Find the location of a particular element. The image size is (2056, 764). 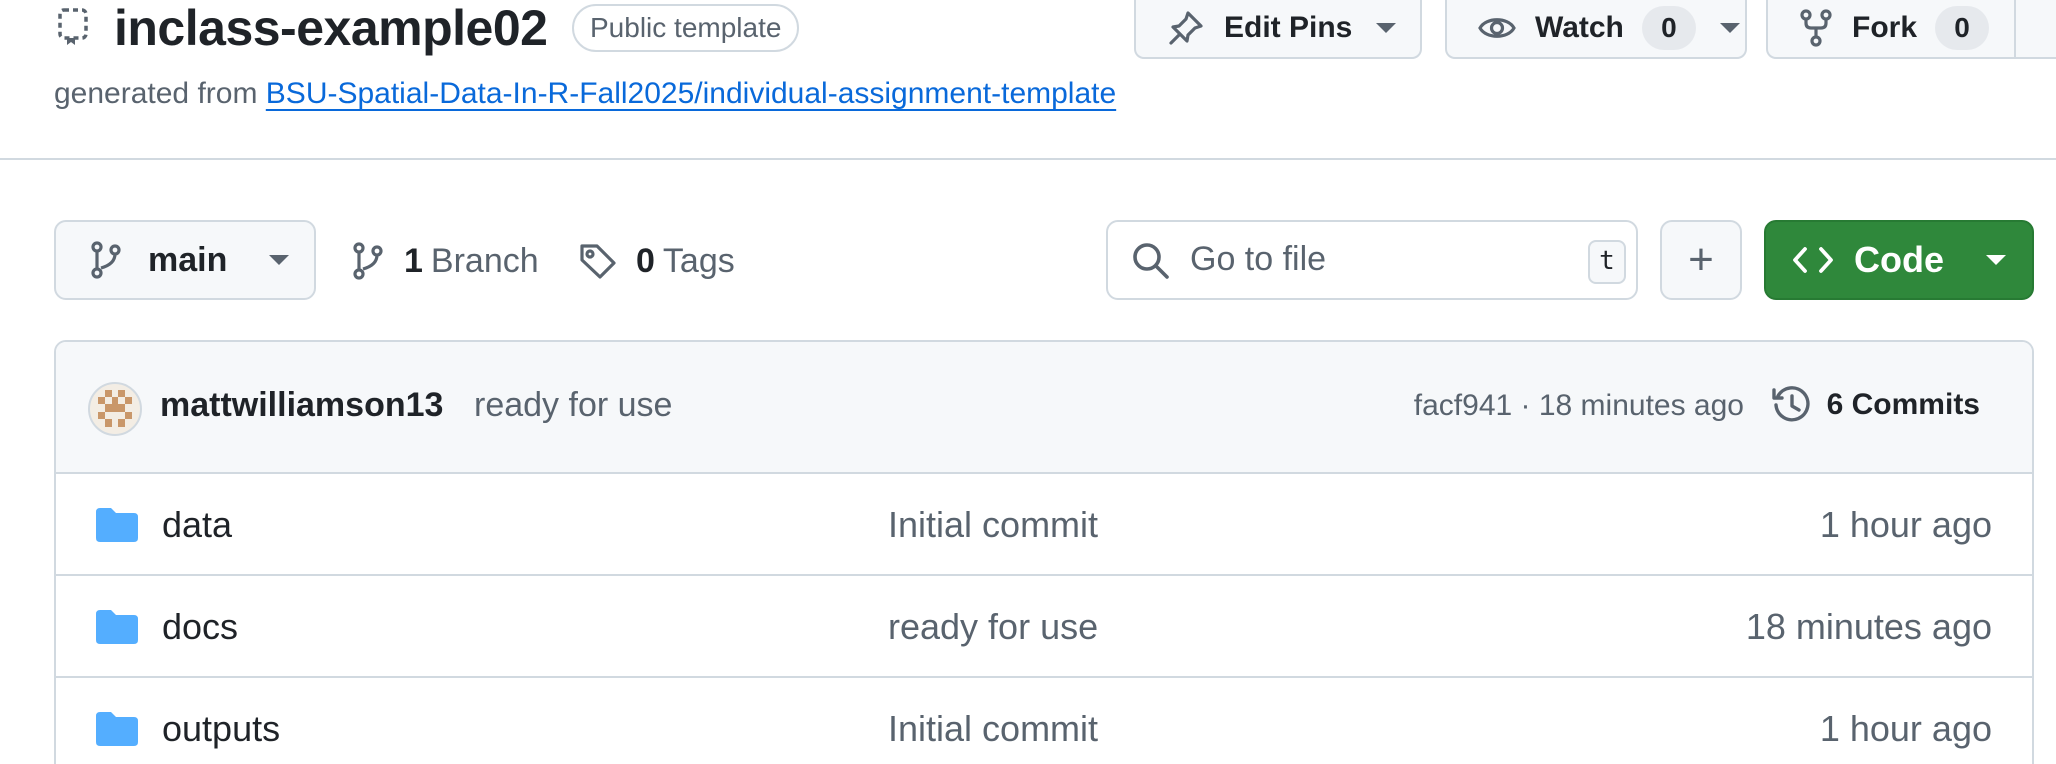

fork-count: 0 is located at coordinates (1962, 27).